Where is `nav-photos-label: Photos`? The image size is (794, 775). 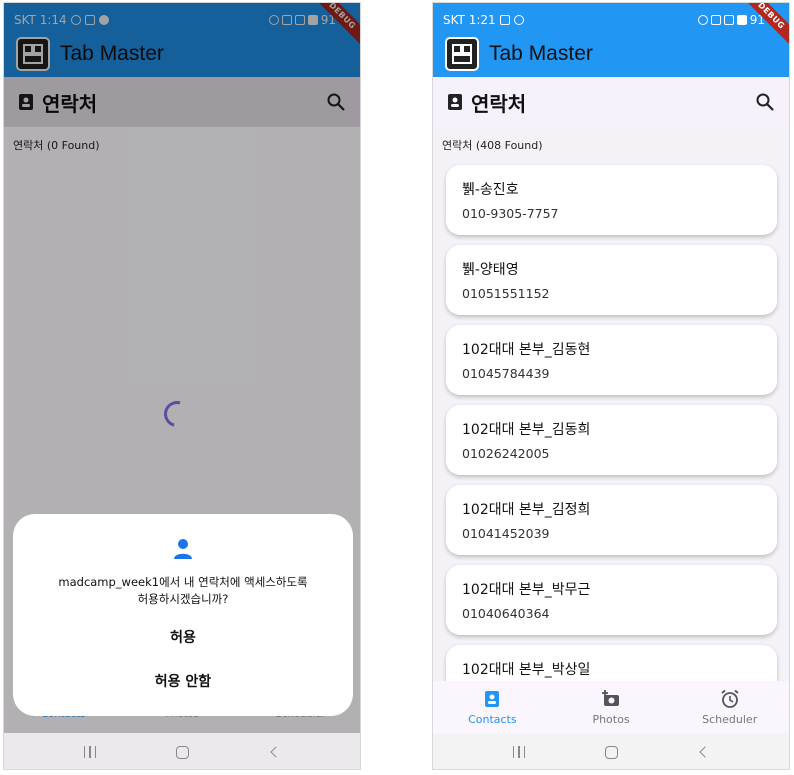 nav-photos-label: Photos is located at coordinates (611, 719).